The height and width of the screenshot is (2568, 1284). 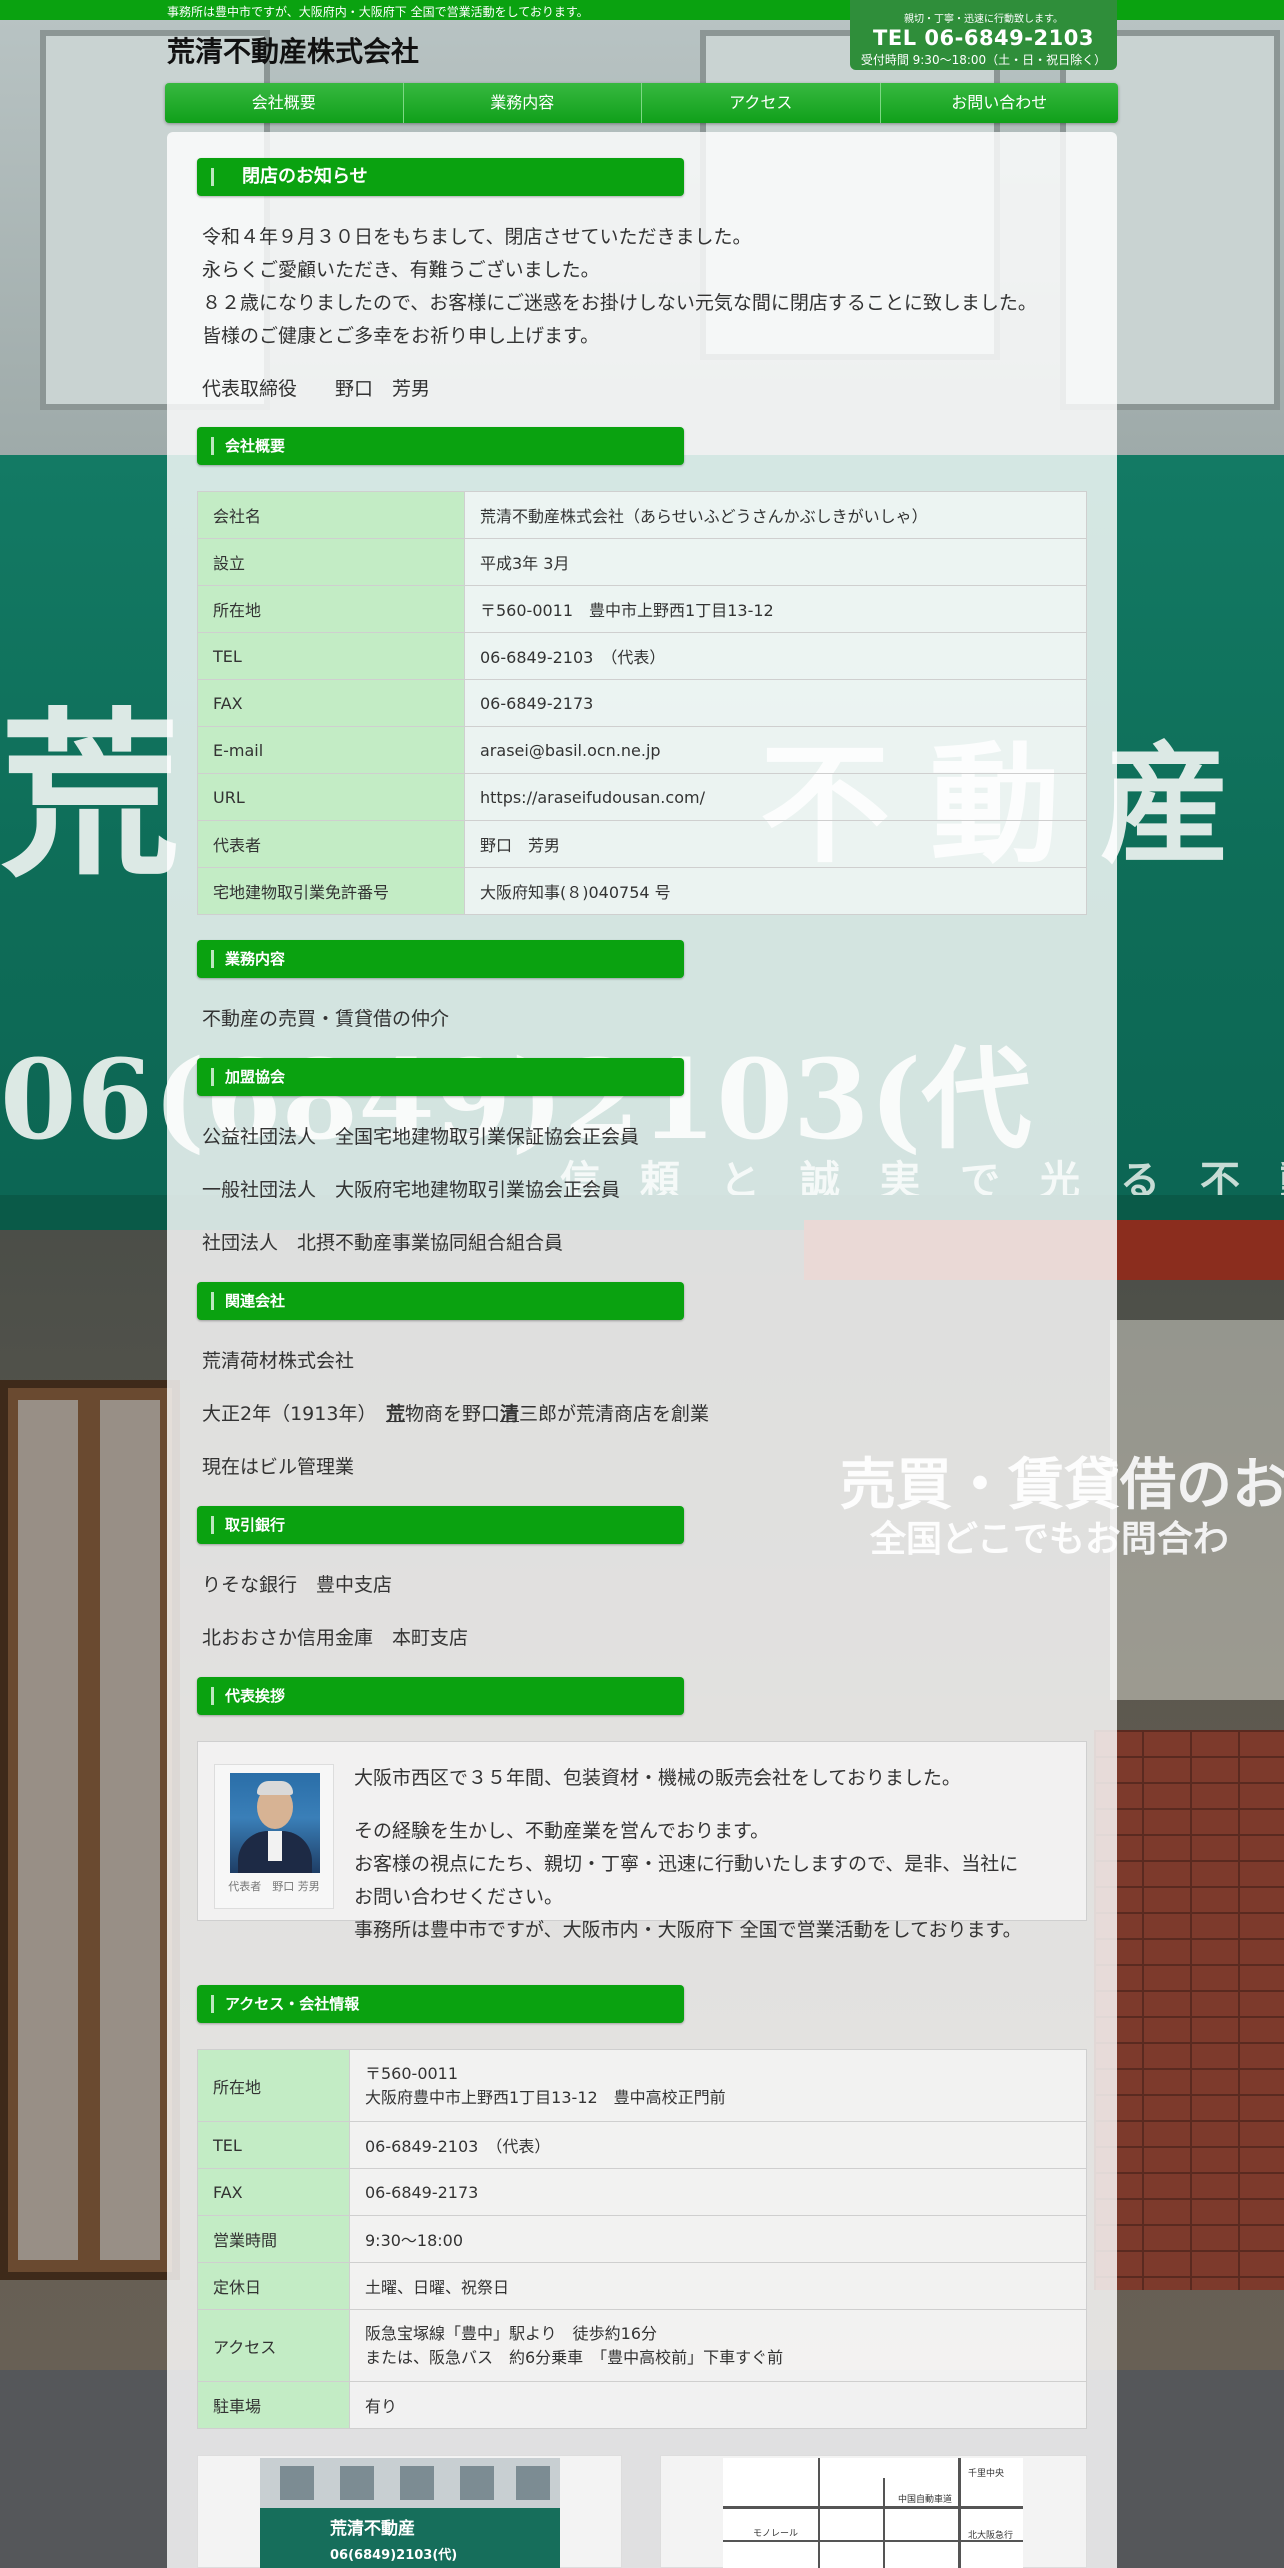 What do you see at coordinates (440, 1696) in the screenshot?
I see `section-heading-greeting: 代表挨拶` at bounding box center [440, 1696].